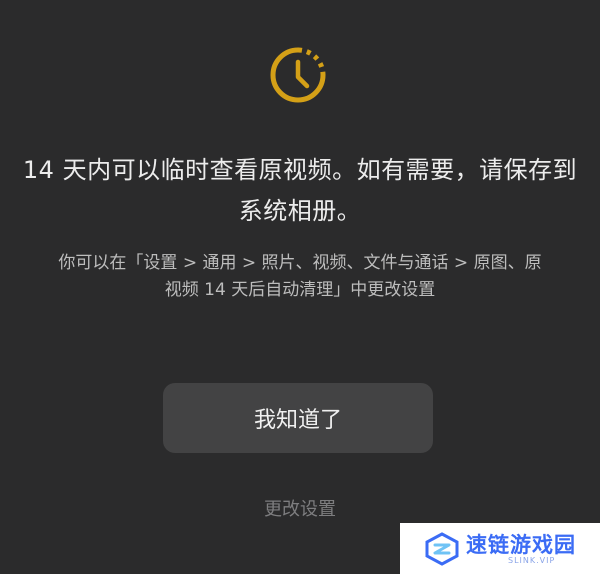 Image resolution: width=600 pixels, height=574 pixels. I want to click on got-it-button-label: 我知道了, so click(297, 420).